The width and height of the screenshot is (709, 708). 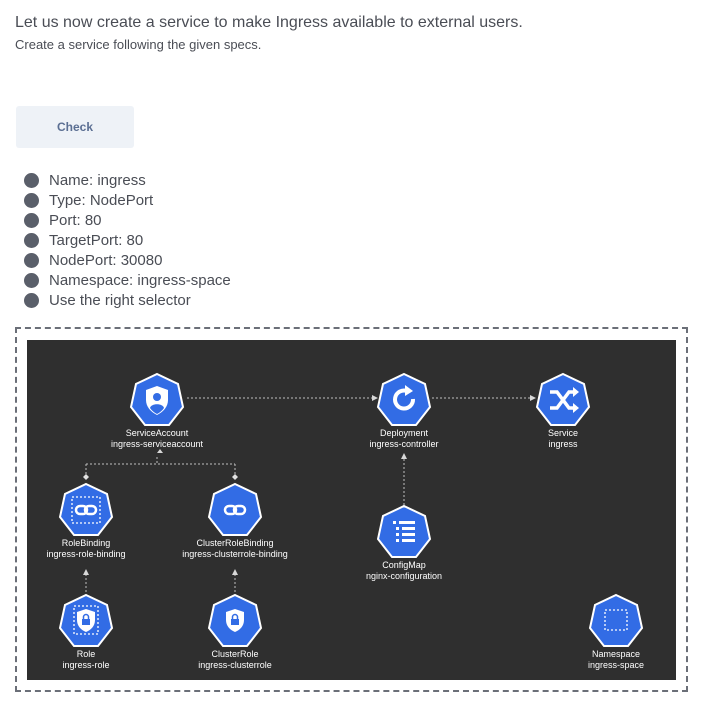 What do you see at coordinates (157, 399) in the screenshot?
I see `shield-user-icon` at bounding box center [157, 399].